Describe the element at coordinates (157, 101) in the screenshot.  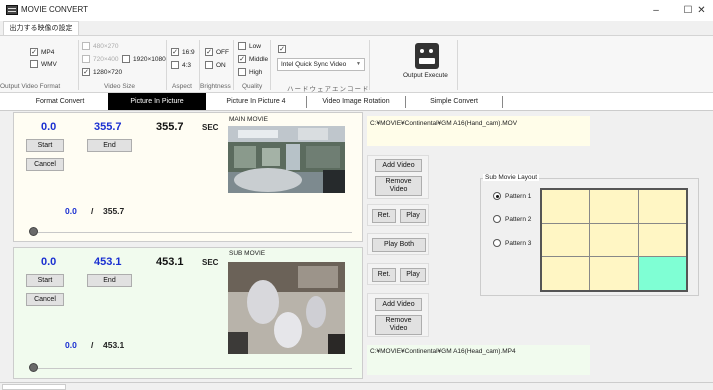
I see `tab-picture-in-picture: Picture In Picture` at that location.